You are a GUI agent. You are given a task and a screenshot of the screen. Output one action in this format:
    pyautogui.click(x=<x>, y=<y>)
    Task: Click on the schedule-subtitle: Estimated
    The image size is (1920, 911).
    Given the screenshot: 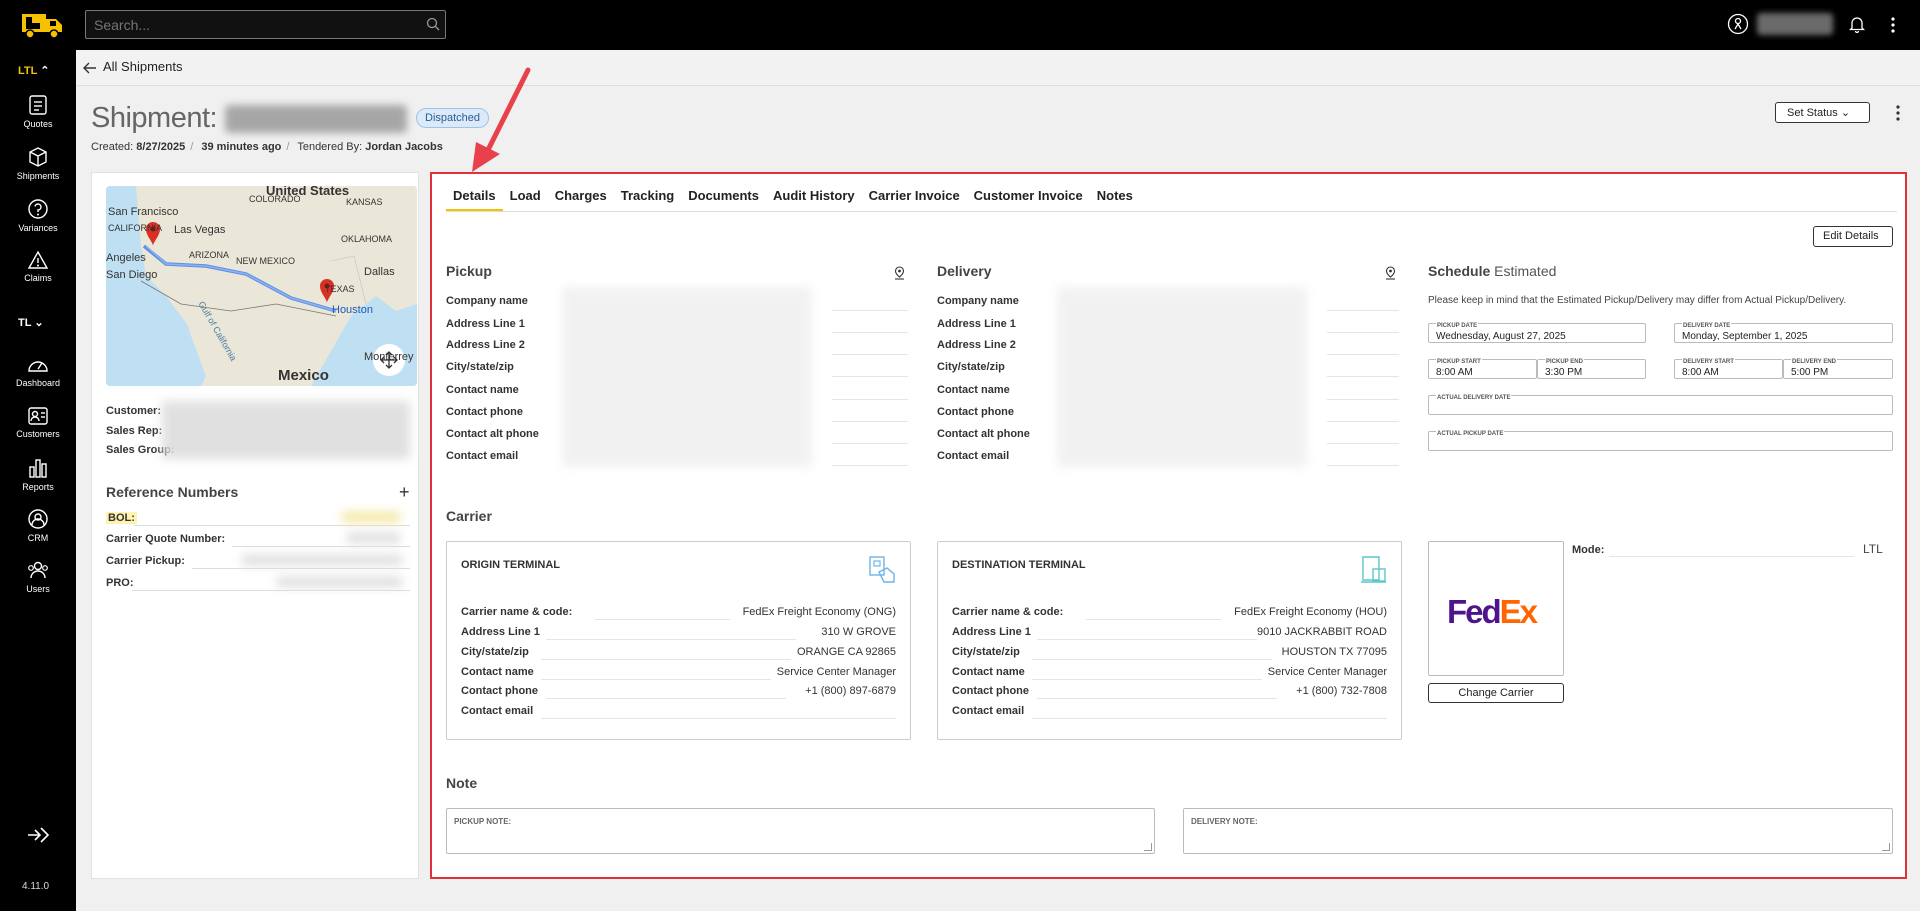 What is the action you would take?
    pyautogui.click(x=1525, y=271)
    